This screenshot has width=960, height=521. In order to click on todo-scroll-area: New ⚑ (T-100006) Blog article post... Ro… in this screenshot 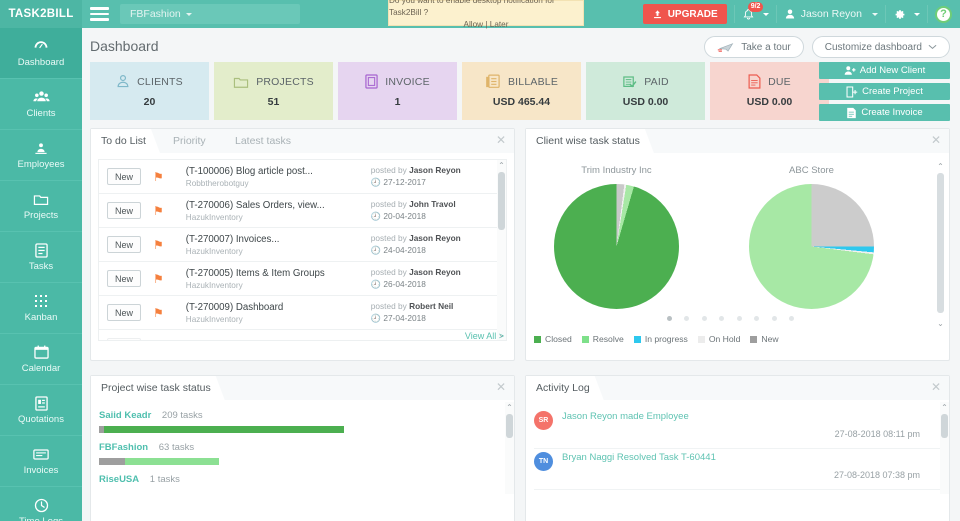, I will do `click(302, 250)`.